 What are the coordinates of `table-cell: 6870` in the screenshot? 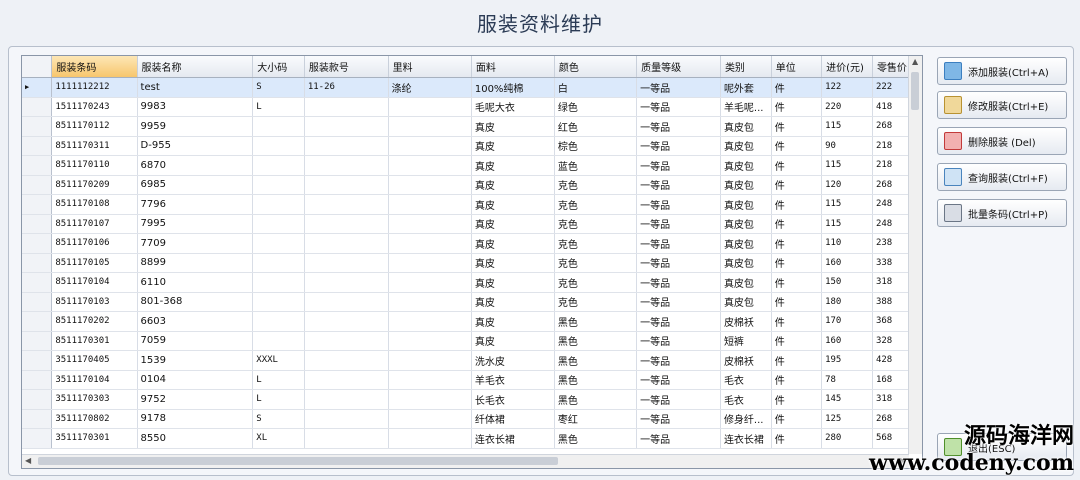 It's located at (195, 165).